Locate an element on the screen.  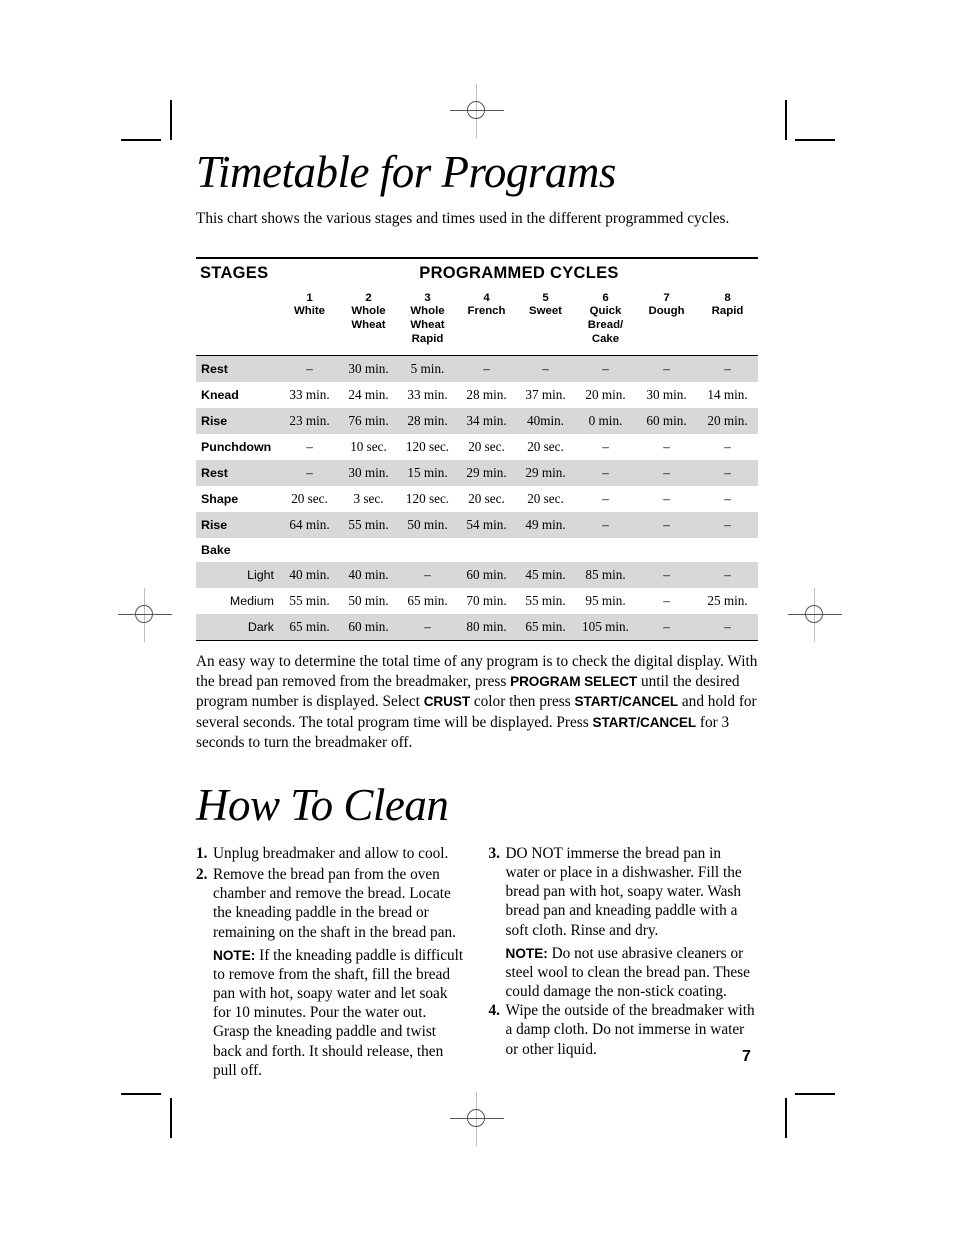
cell-cycle-5: 55 min. is located at coordinates (545, 601).